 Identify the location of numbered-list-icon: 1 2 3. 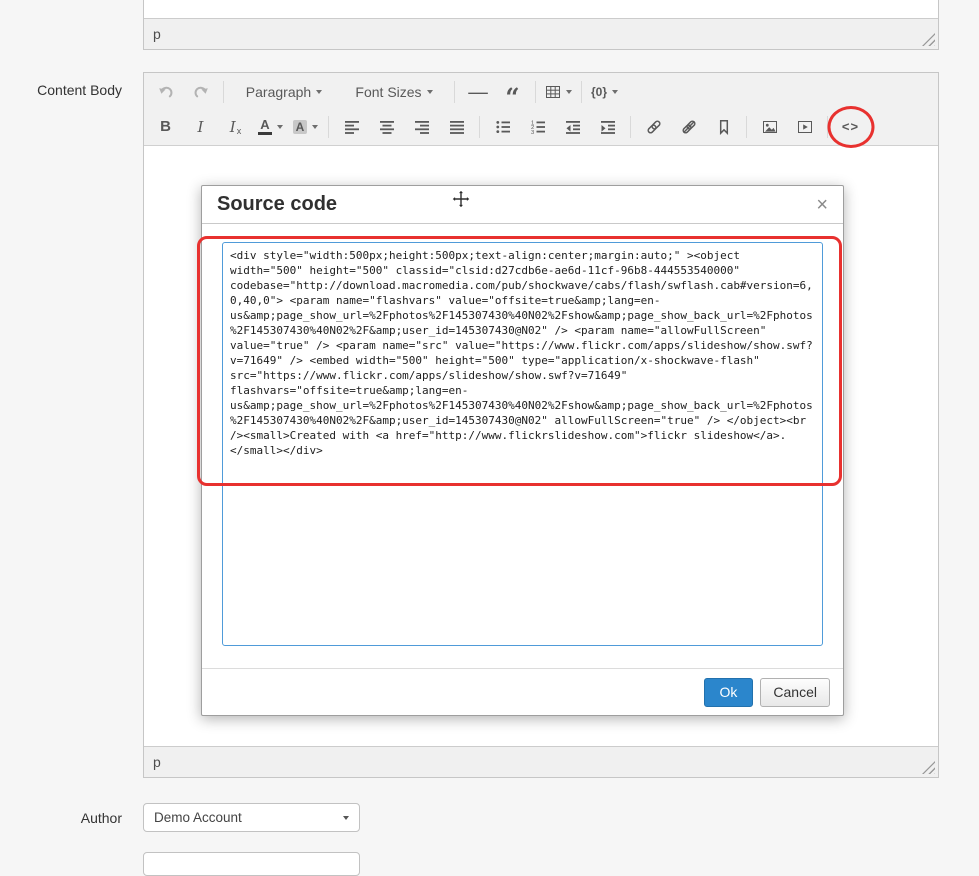
(538, 127).